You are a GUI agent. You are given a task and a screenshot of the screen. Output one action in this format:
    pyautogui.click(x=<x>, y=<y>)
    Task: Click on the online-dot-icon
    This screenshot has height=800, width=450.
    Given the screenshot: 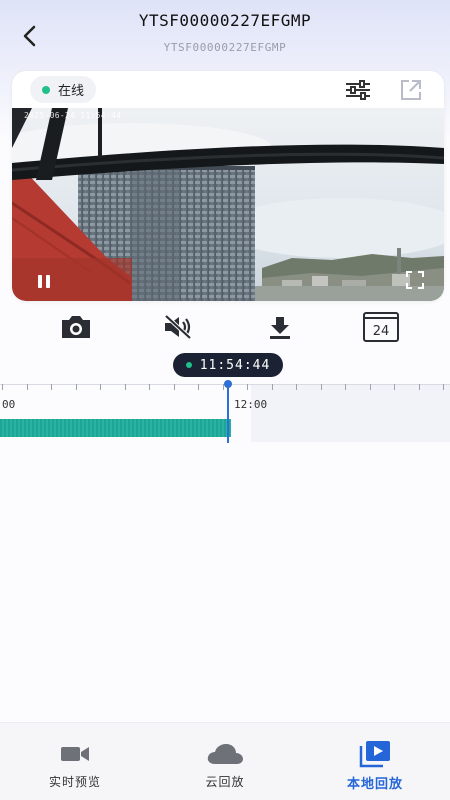 What is the action you would take?
    pyautogui.click(x=46, y=89)
    